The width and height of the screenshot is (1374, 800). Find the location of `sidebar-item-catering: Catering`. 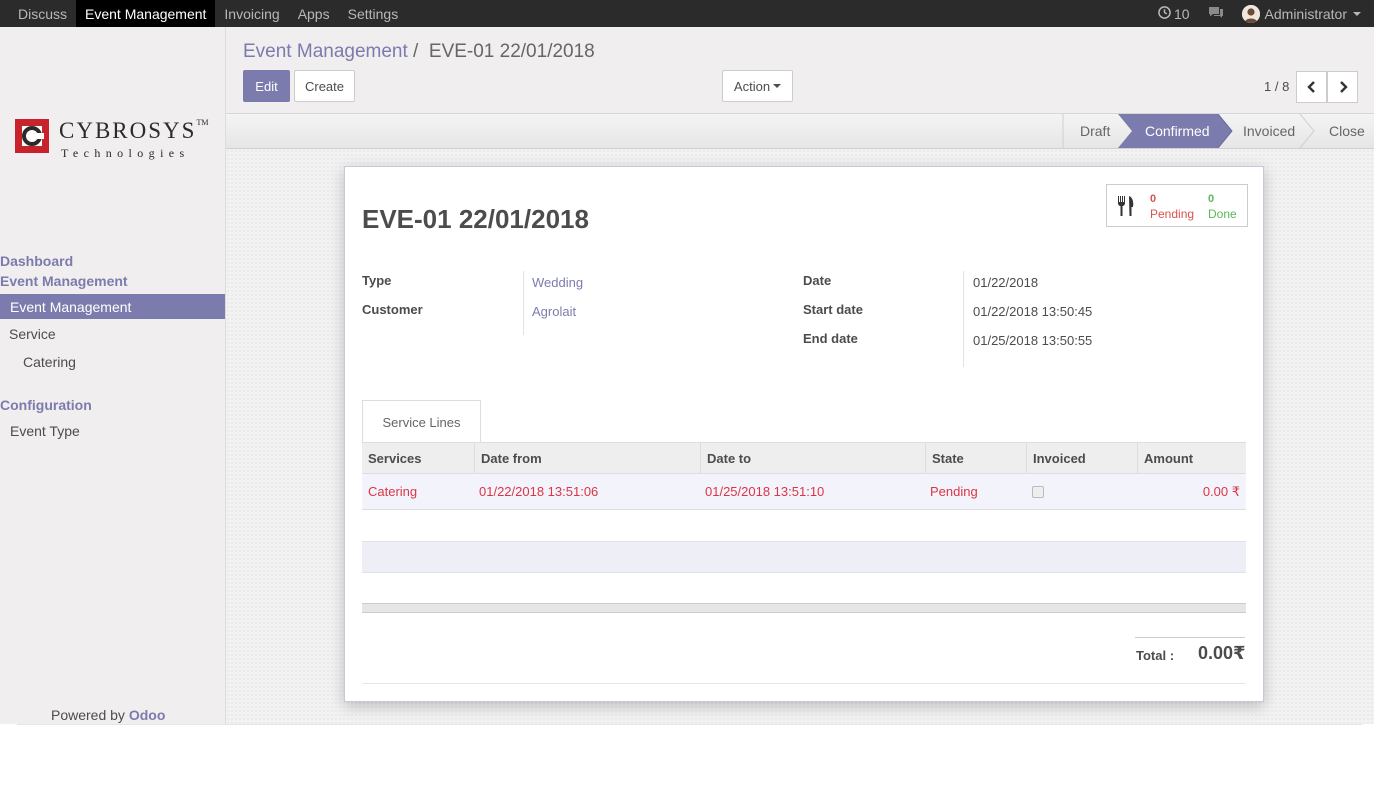

sidebar-item-catering: Catering is located at coordinates (112, 361).